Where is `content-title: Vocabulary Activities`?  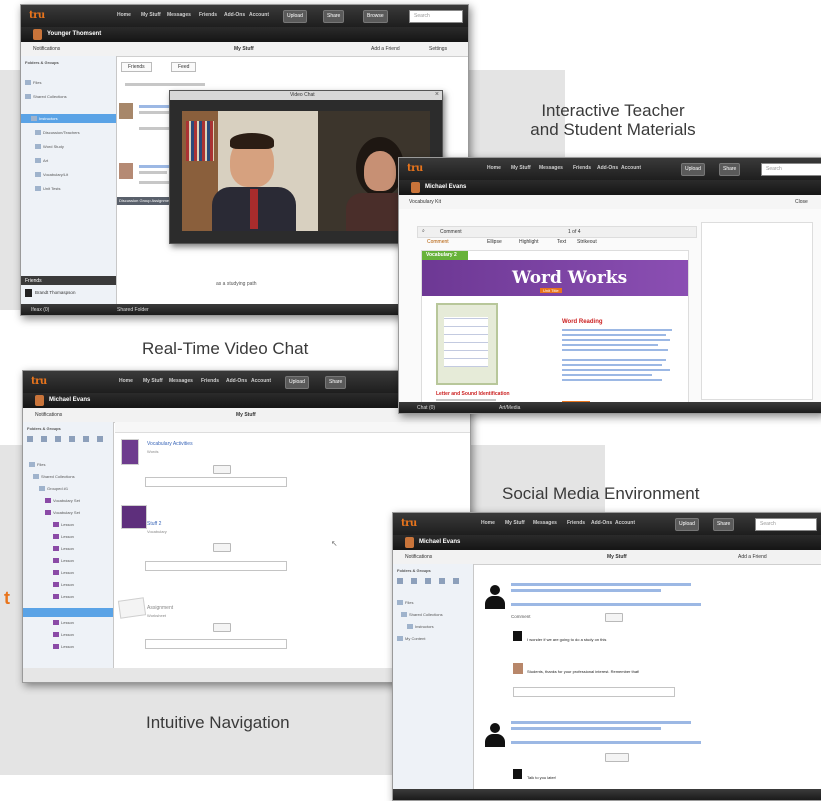
content-title: Vocabulary Activities is located at coordinates (170, 444).